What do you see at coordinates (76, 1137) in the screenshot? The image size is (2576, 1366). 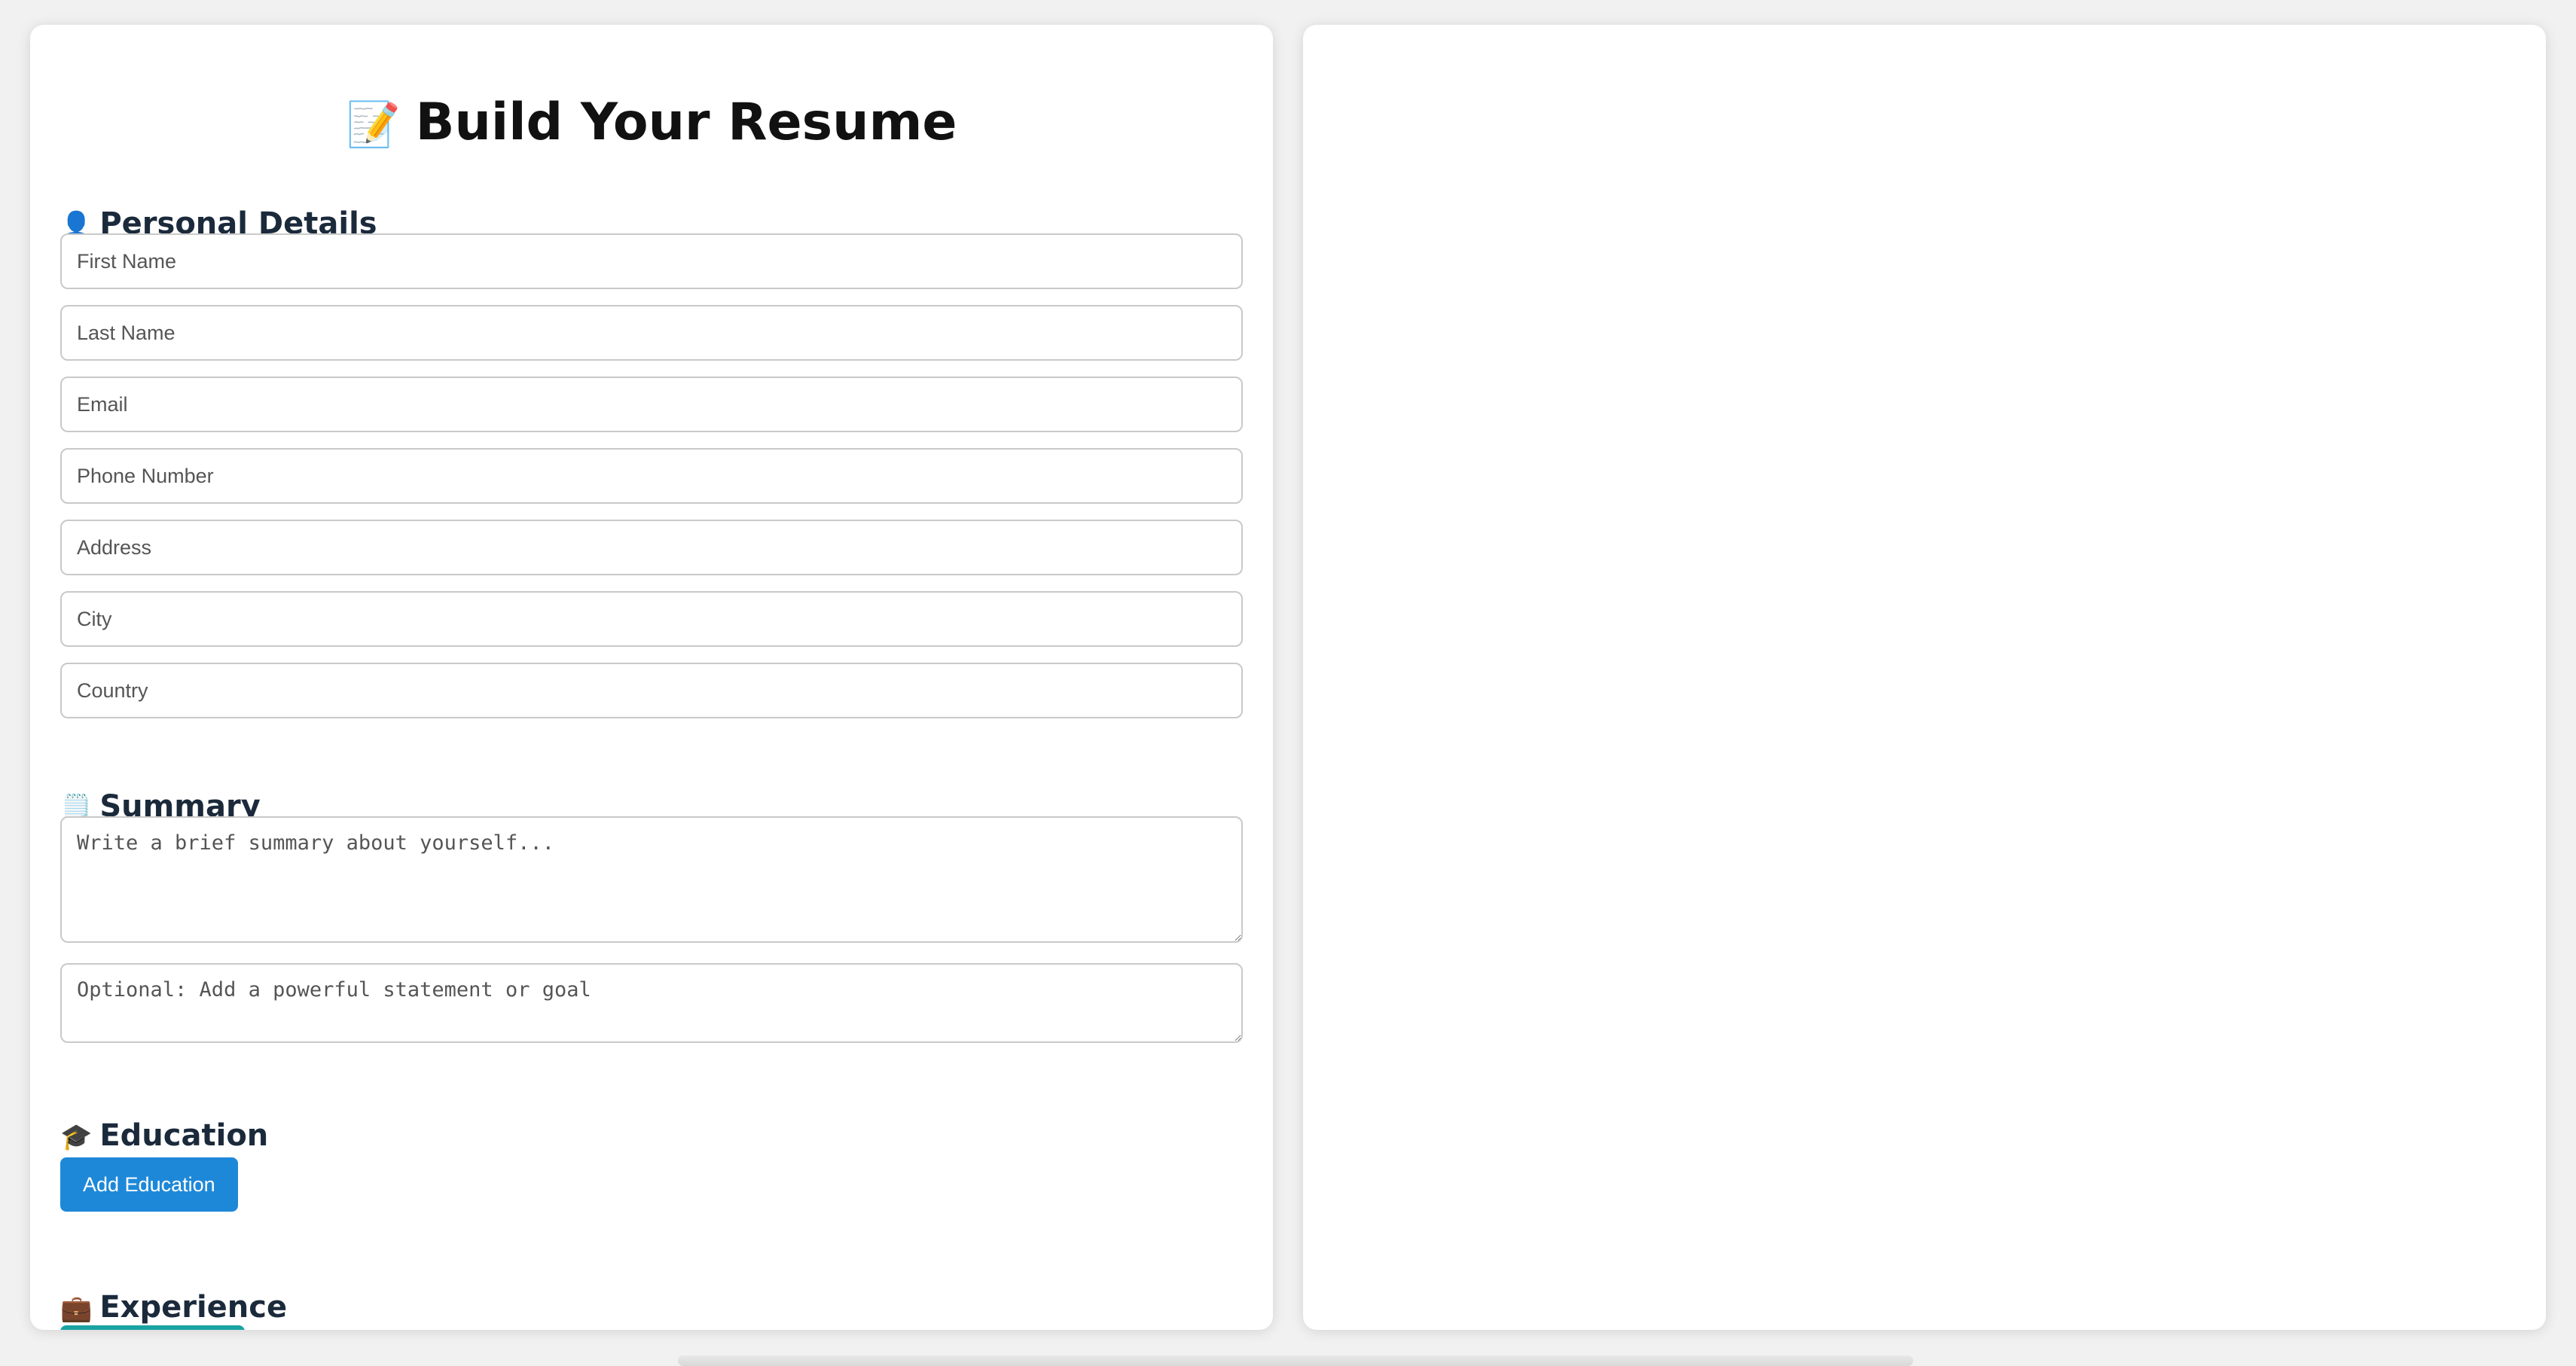 I see `graduation-cap-icon: 🎓` at bounding box center [76, 1137].